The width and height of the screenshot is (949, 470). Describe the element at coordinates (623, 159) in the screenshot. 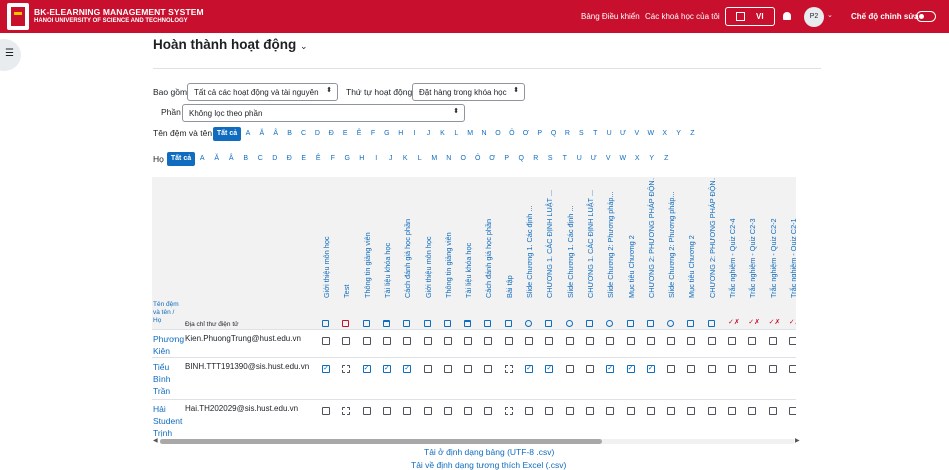

I see `lastname-letter-29: W` at that location.